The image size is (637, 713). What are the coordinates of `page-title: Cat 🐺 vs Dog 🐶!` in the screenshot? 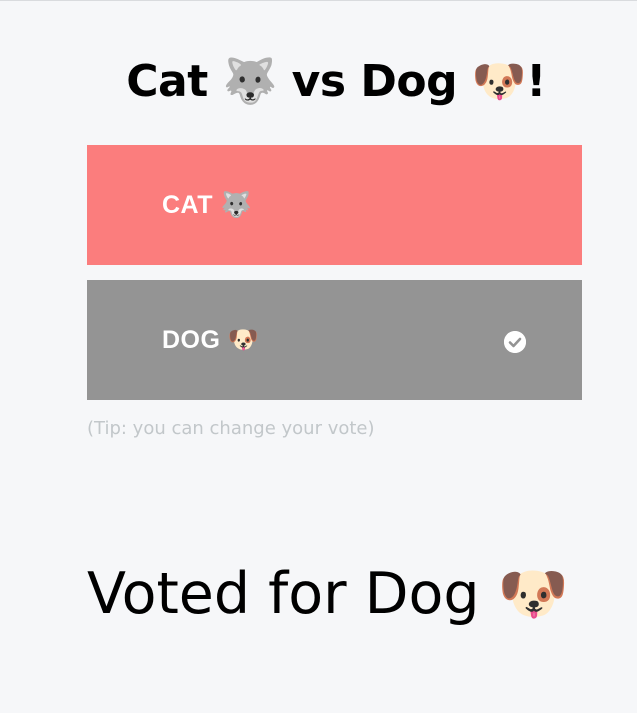 It's located at (336, 81).